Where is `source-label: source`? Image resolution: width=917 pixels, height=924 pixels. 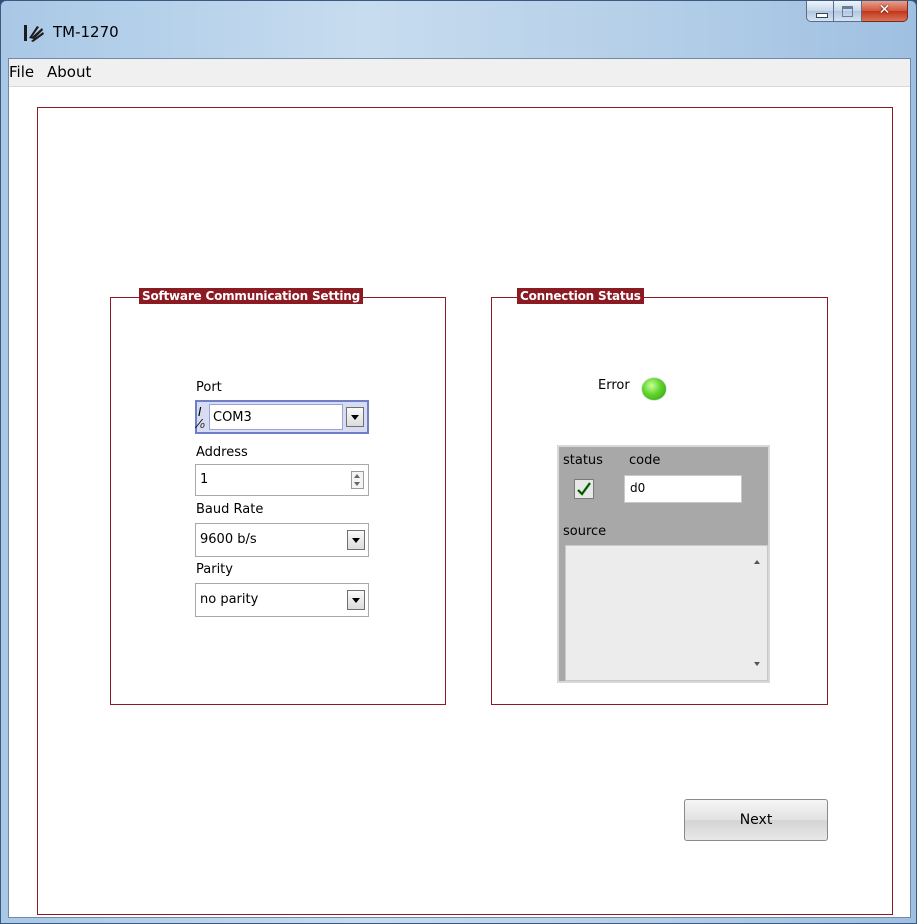
source-label: source is located at coordinates (585, 531).